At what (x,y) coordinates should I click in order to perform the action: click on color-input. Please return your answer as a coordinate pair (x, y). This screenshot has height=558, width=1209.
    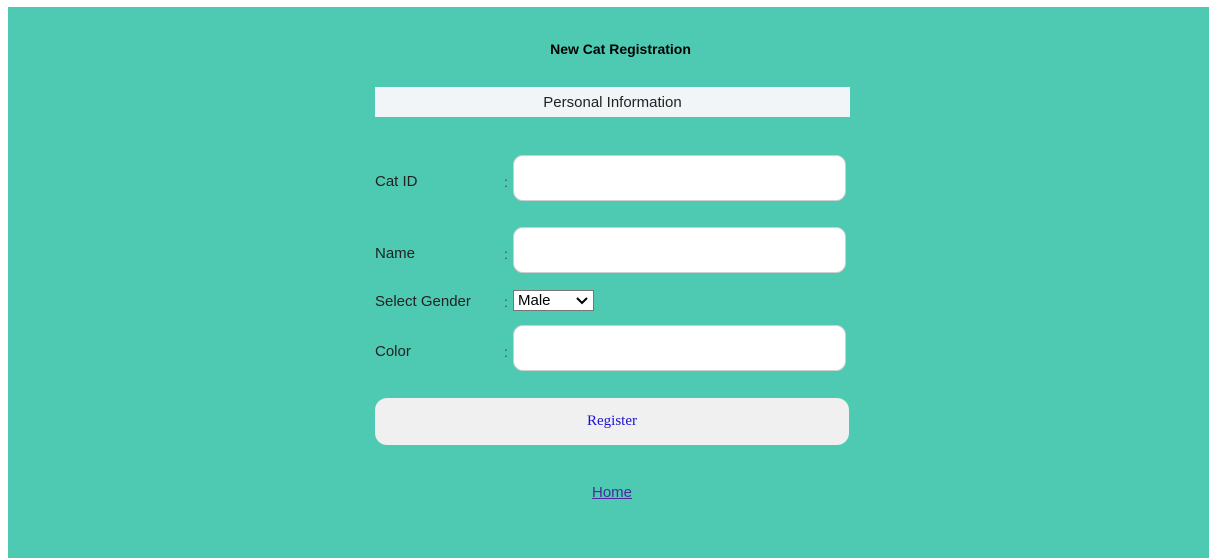
    Looking at the image, I should click on (679, 348).